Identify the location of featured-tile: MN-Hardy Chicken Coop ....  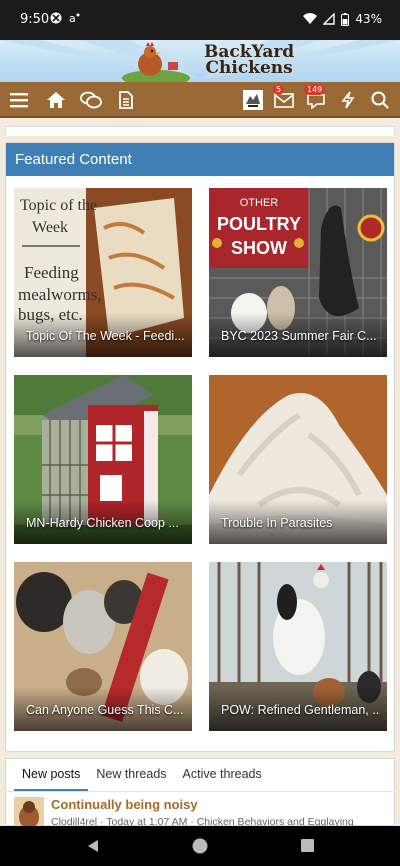
(103, 459).